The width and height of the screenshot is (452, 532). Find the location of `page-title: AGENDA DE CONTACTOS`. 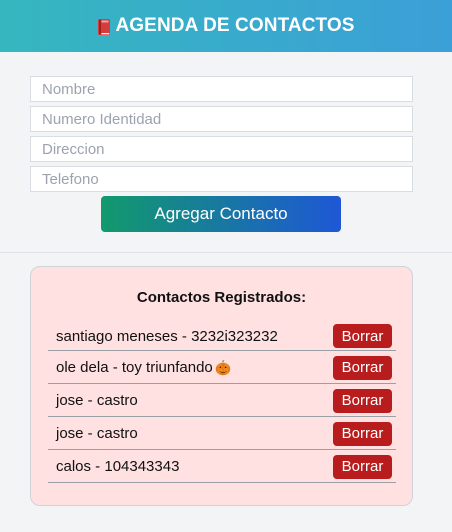

page-title: AGENDA DE CONTACTOS is located at coordinates (235, 25).